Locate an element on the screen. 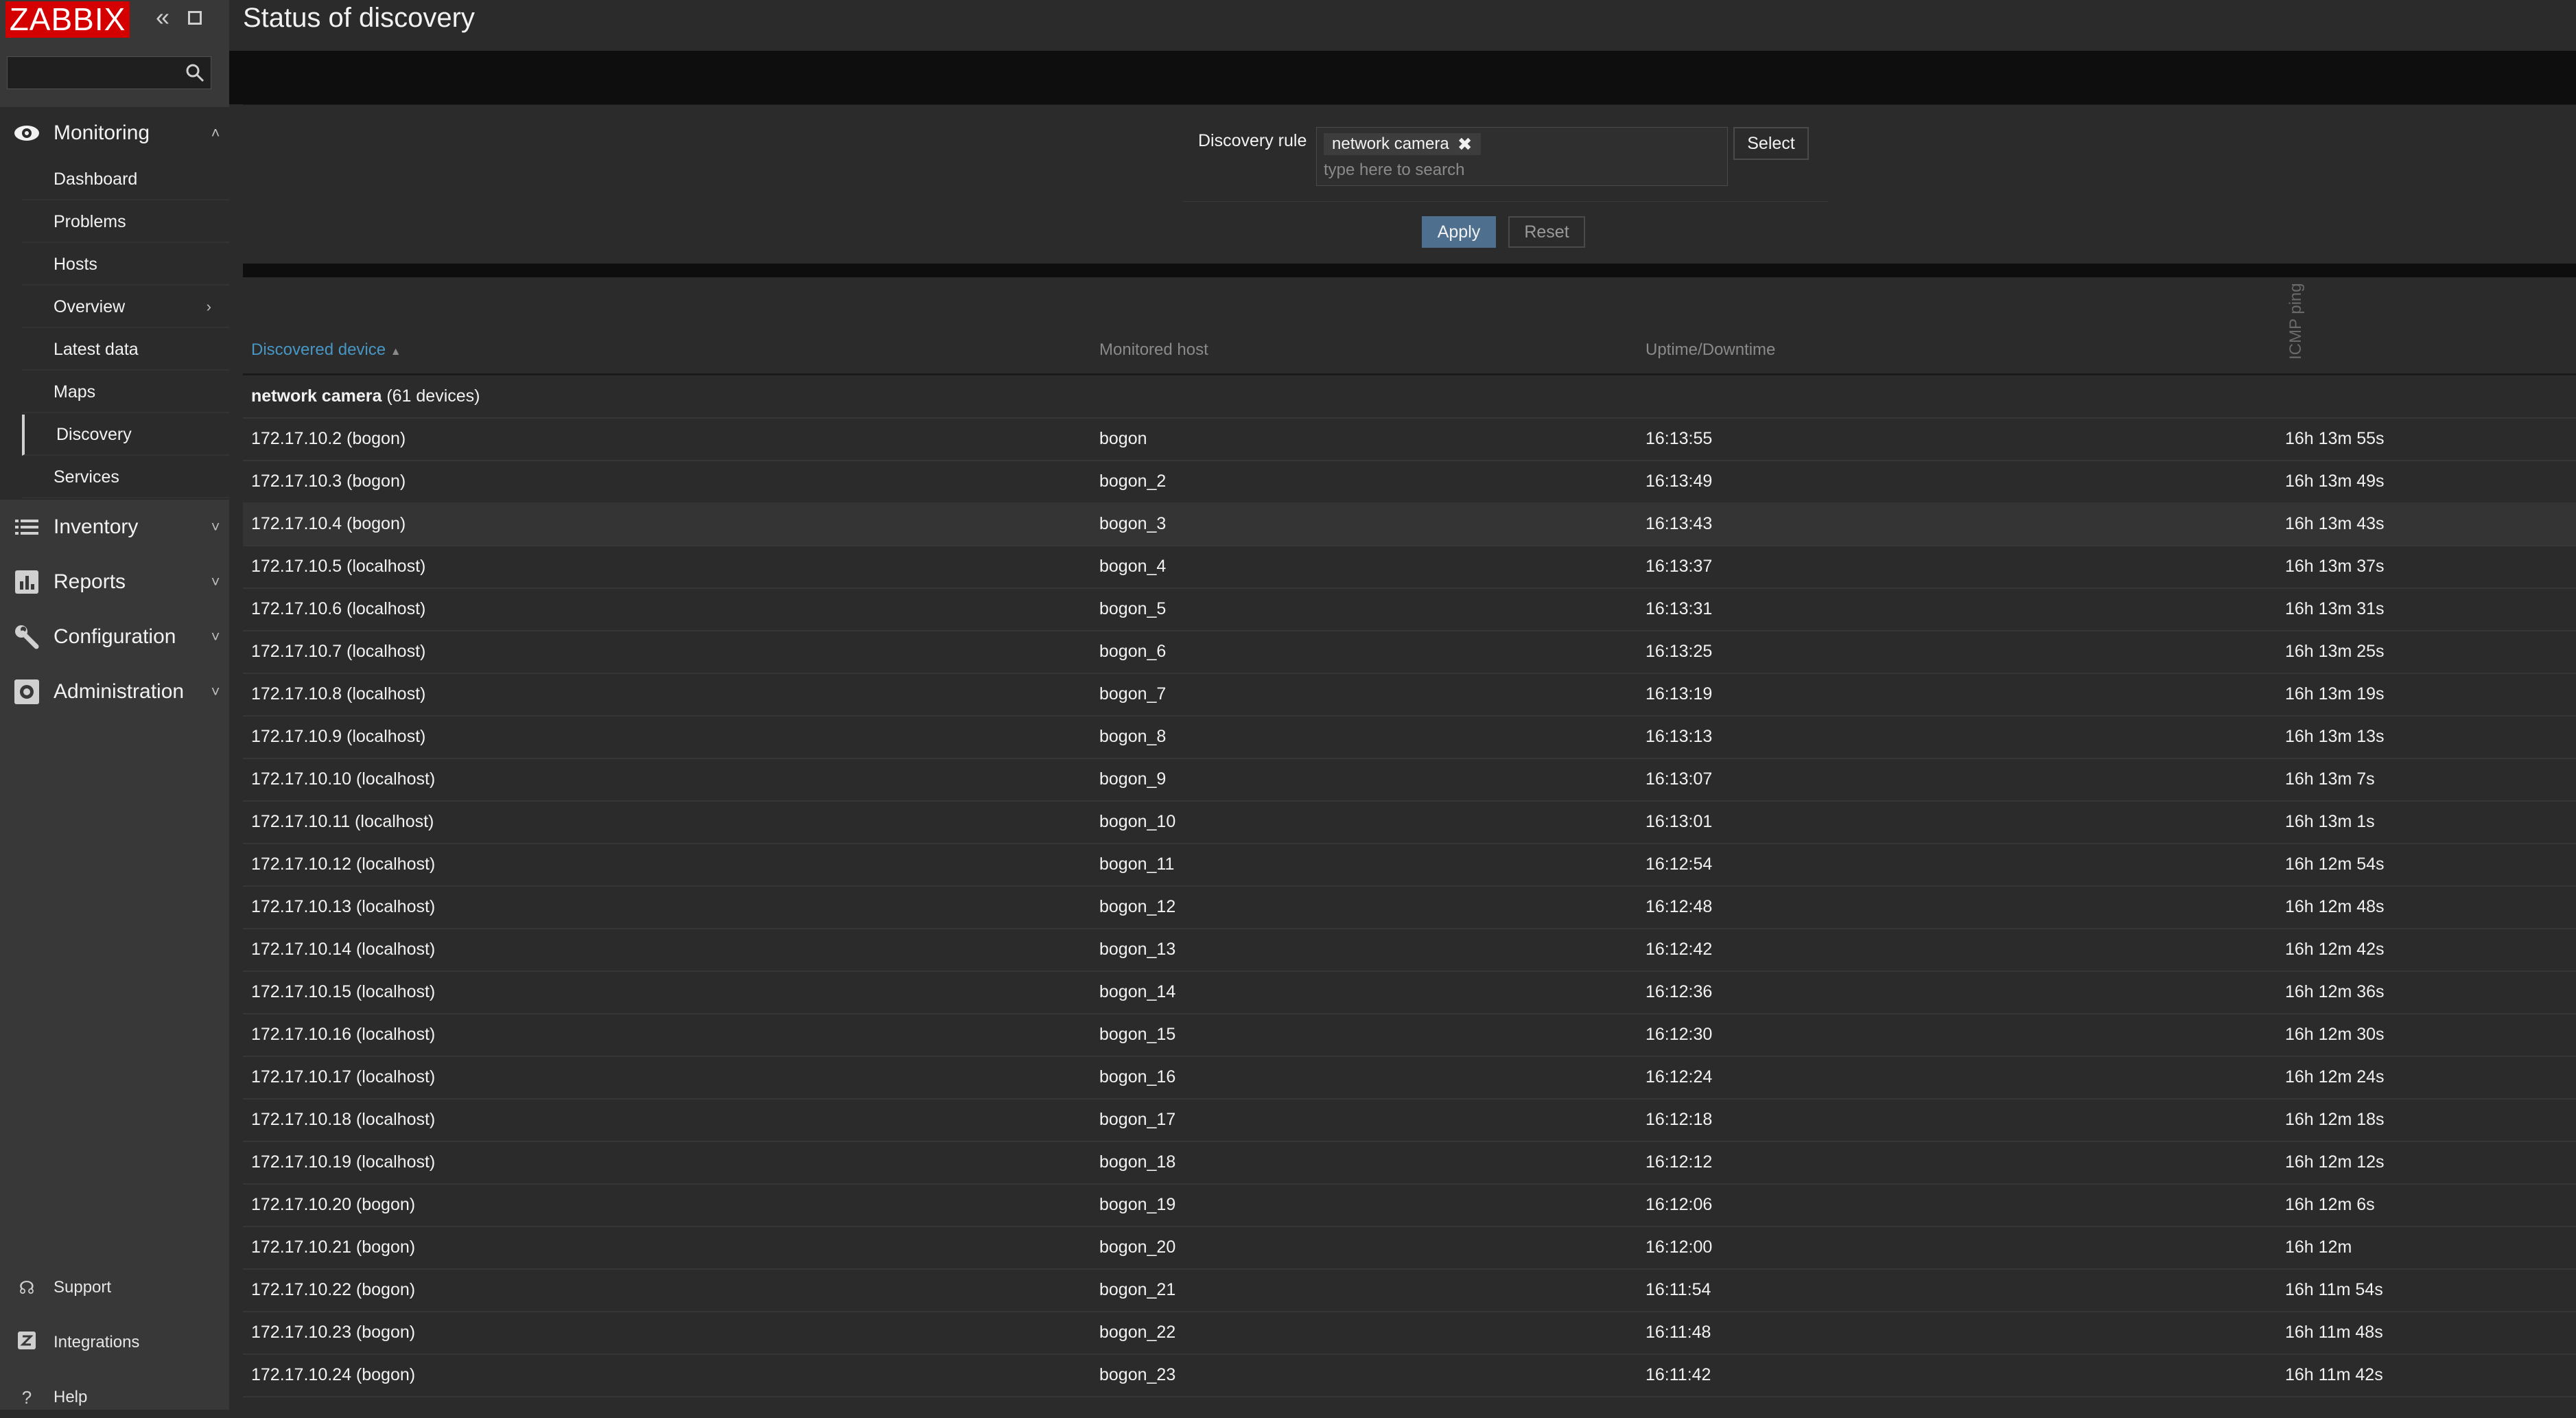  cell-uptime: 16:12:54 is located at coordinates (1679, 864).